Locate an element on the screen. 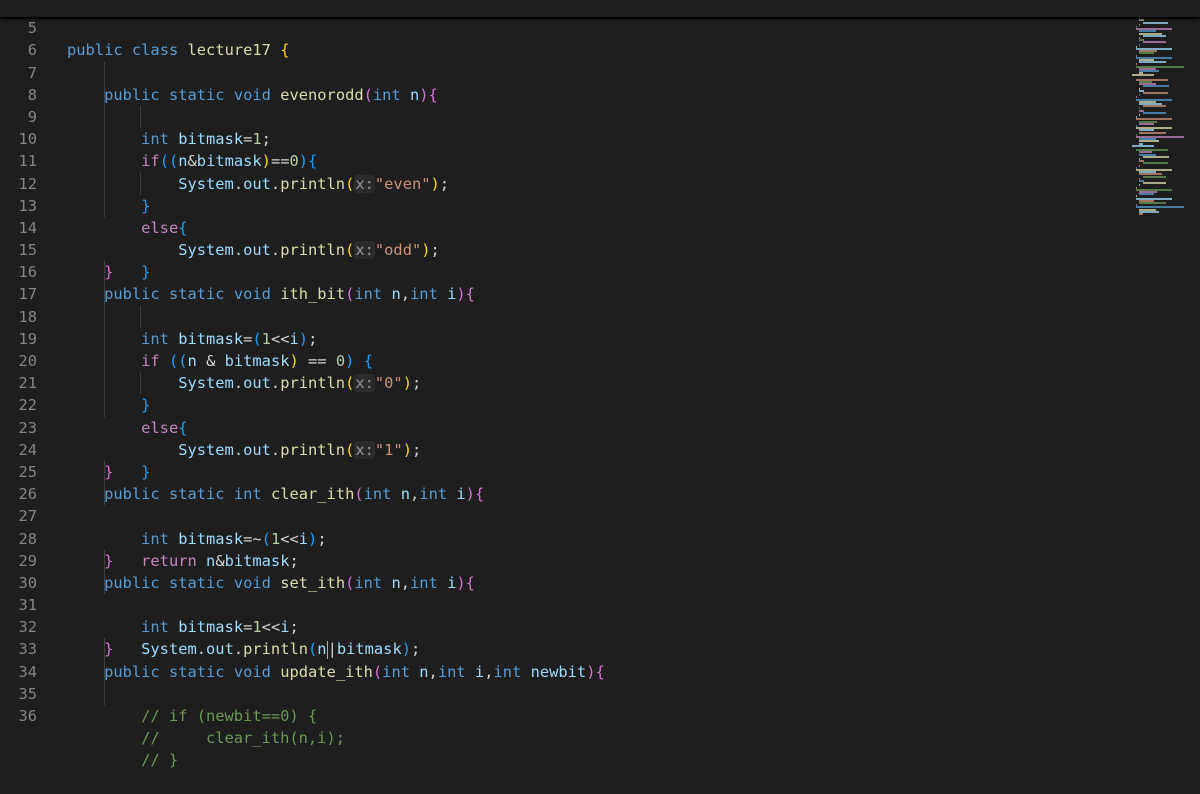 The width and height of the screenshot is (1200, 794). code-row: 34 // if (newbit==0) { is located at coordinates (600, 681).